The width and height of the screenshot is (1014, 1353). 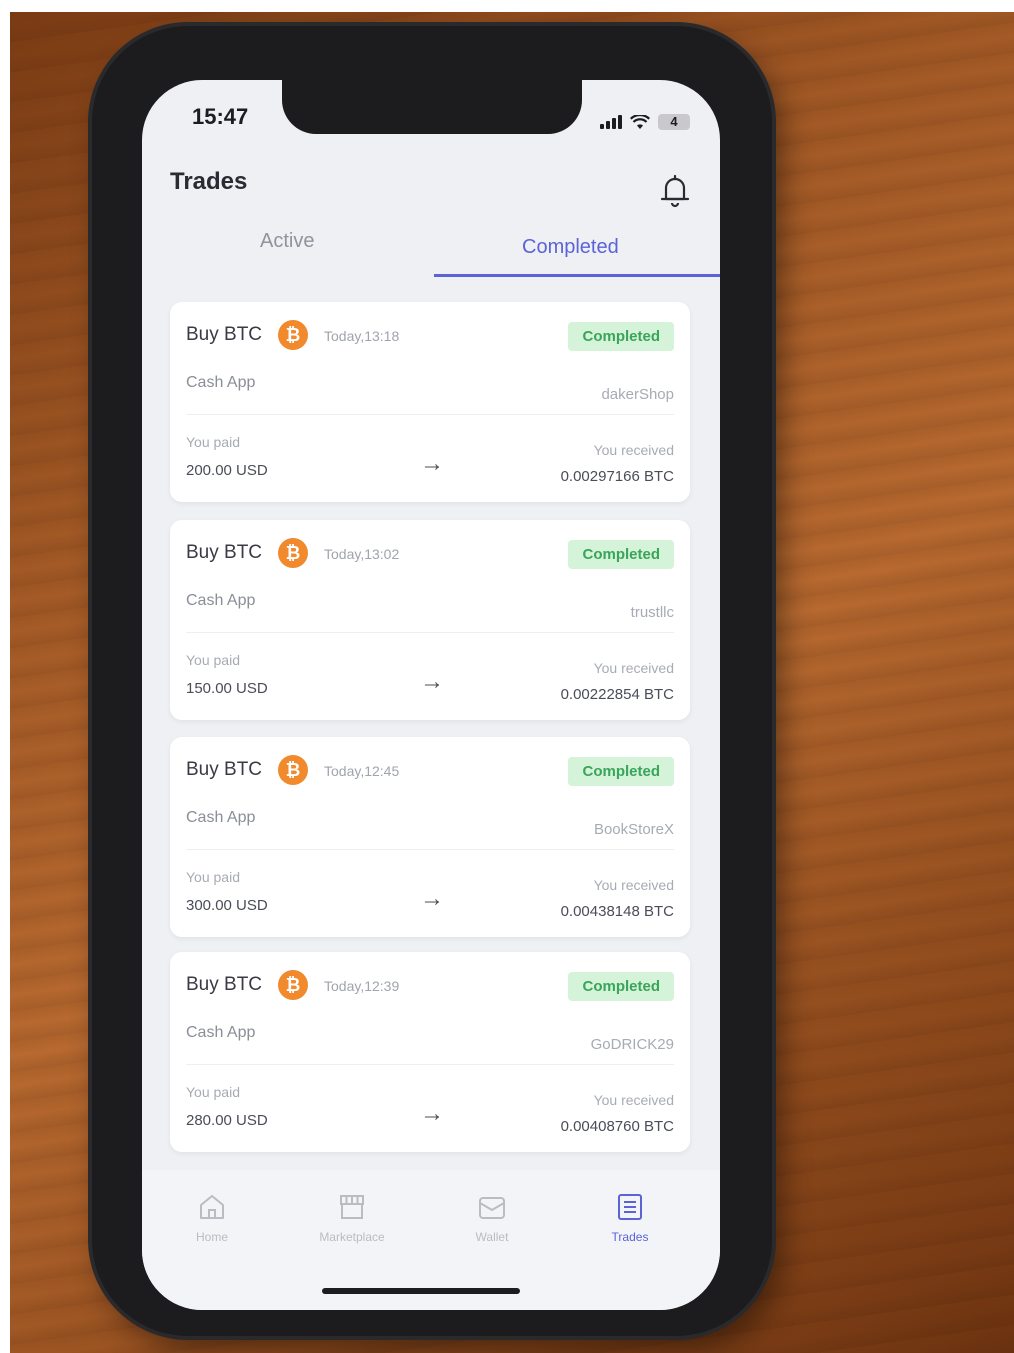 I want to click on home-indicator, so click(x=421, y=1291).